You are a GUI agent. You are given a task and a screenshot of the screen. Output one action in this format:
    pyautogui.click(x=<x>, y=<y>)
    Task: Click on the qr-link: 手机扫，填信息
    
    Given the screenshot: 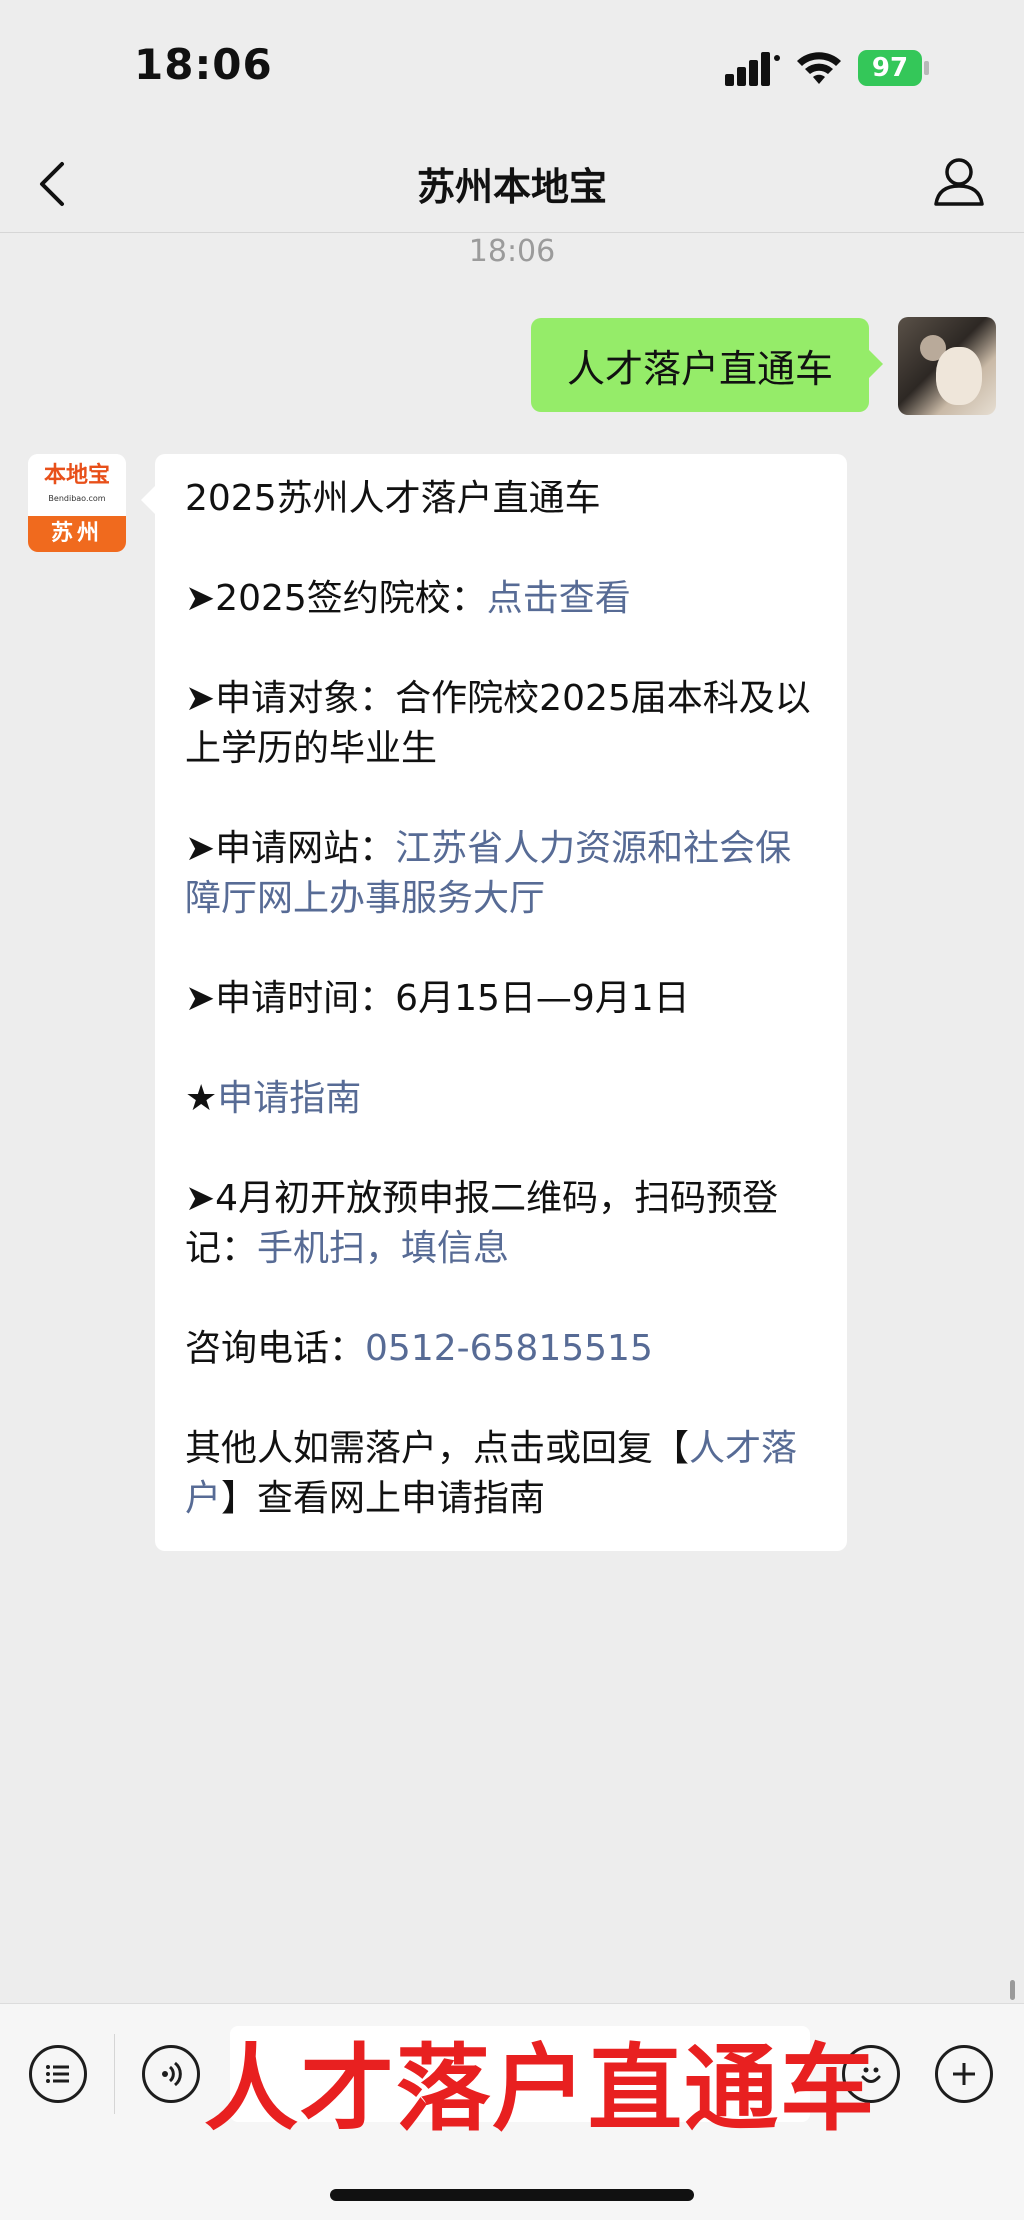 What is the action you would take?
    pyautogui.click(x=383, y=1248)
    